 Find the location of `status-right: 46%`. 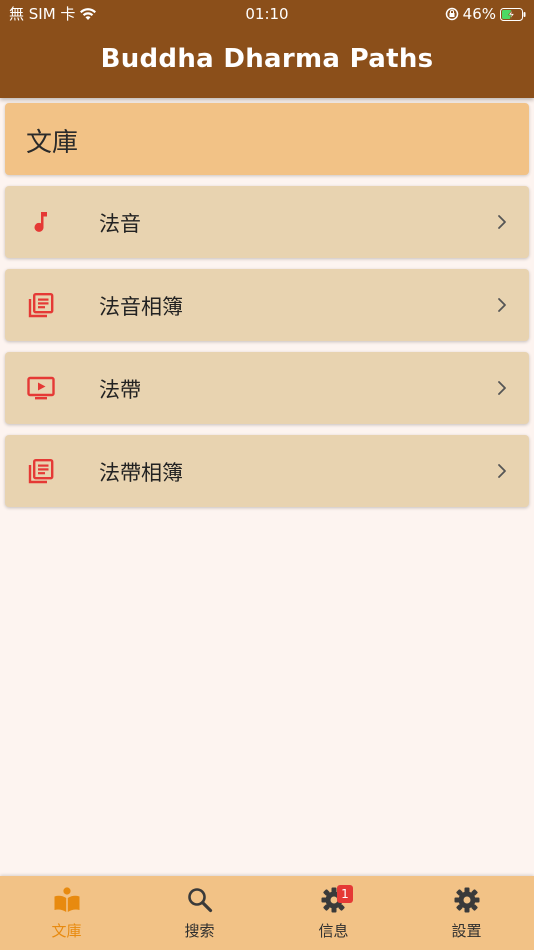

status-right: 46% is located at coordinates (485, 14).